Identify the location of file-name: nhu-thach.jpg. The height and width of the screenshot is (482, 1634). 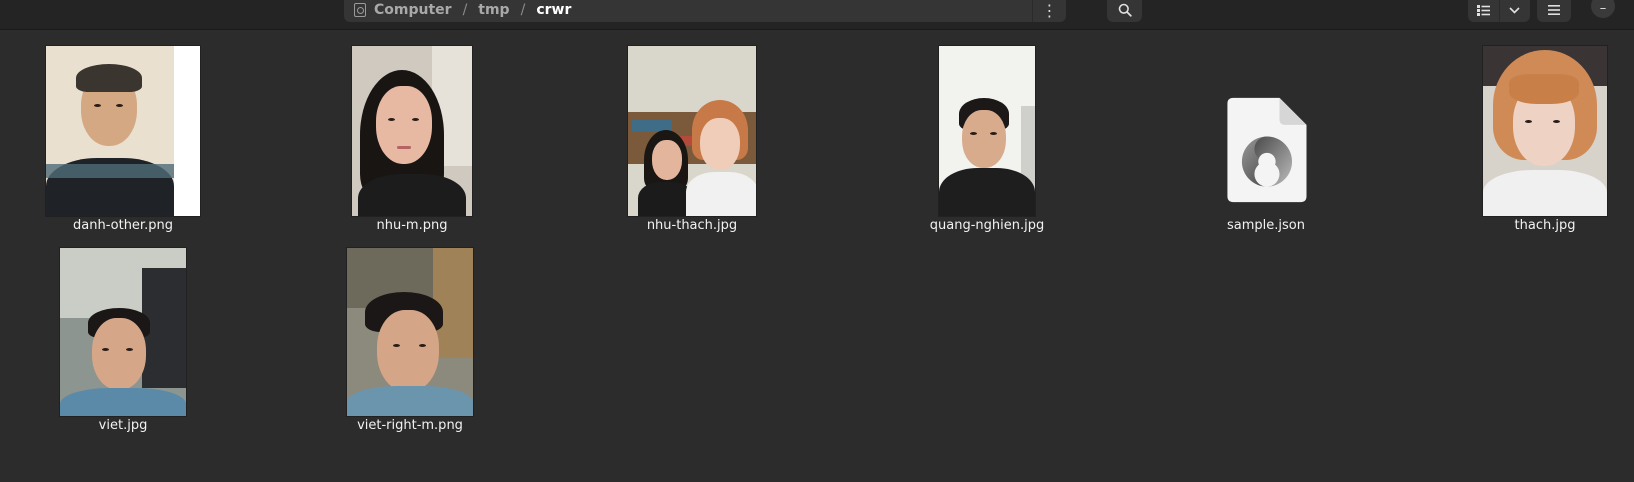
(692, 225).